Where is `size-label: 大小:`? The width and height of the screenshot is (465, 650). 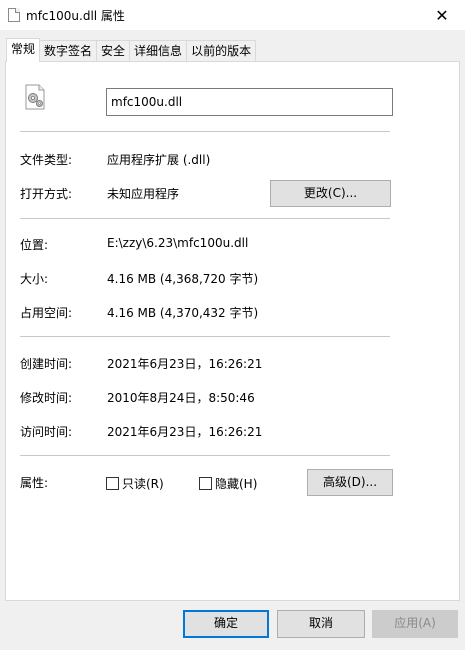
size-label: 大小: is located at coordinates (34, 279).